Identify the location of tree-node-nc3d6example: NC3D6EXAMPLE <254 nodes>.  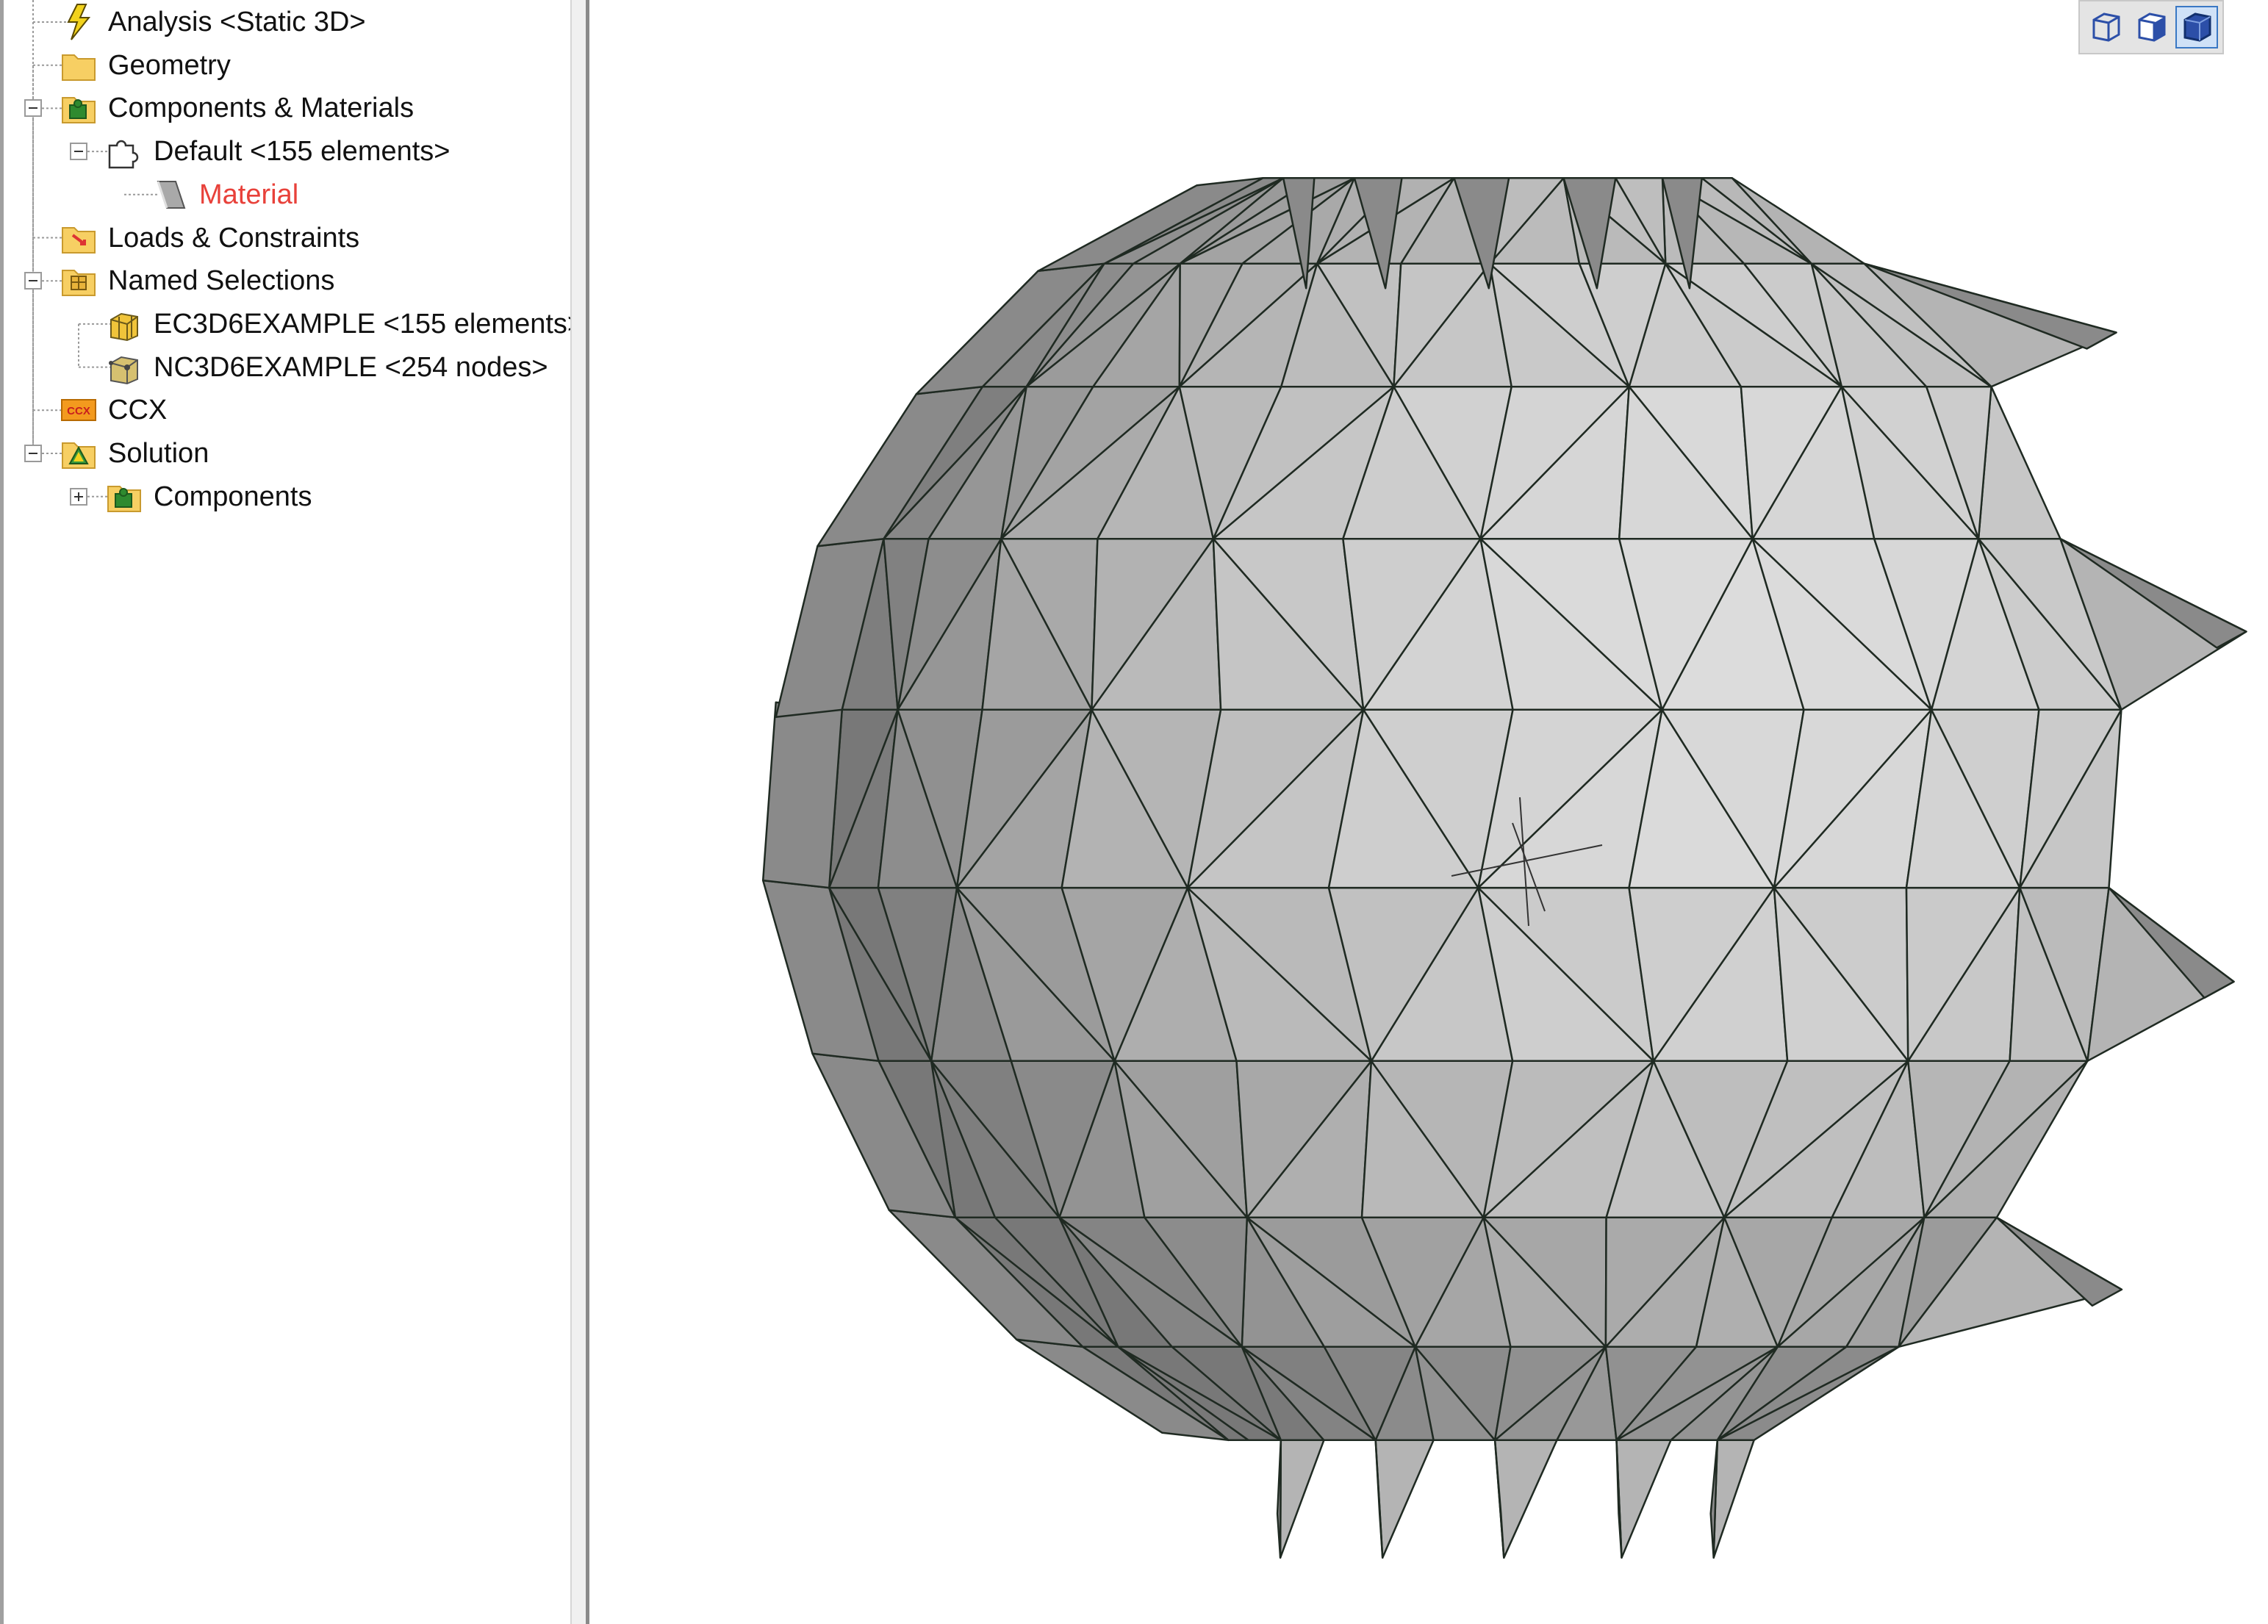
(326, 367).